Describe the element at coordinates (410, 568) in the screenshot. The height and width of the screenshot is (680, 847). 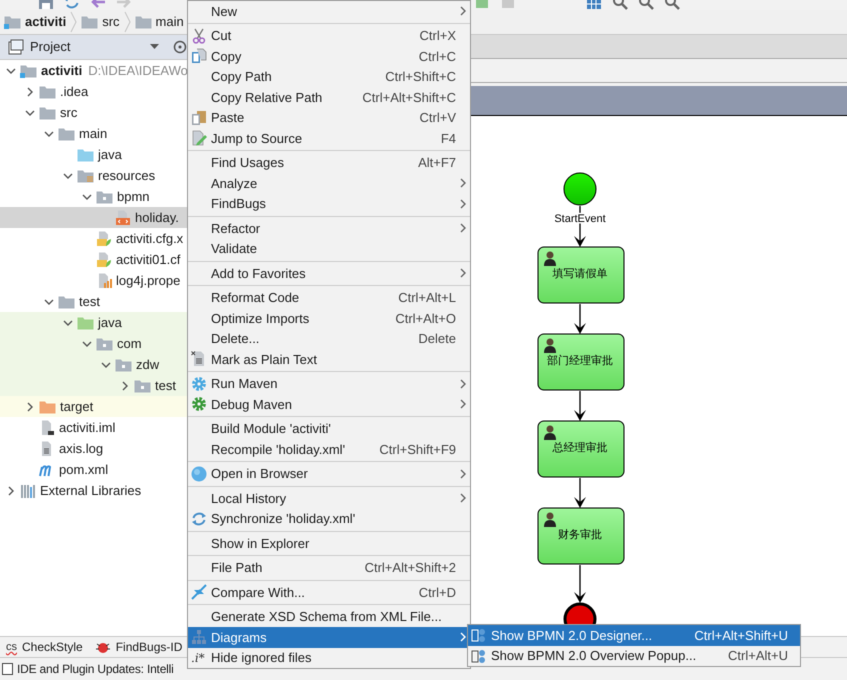
I see `shortcut-text: Ctrl+Alt+Shift+2` at that location.